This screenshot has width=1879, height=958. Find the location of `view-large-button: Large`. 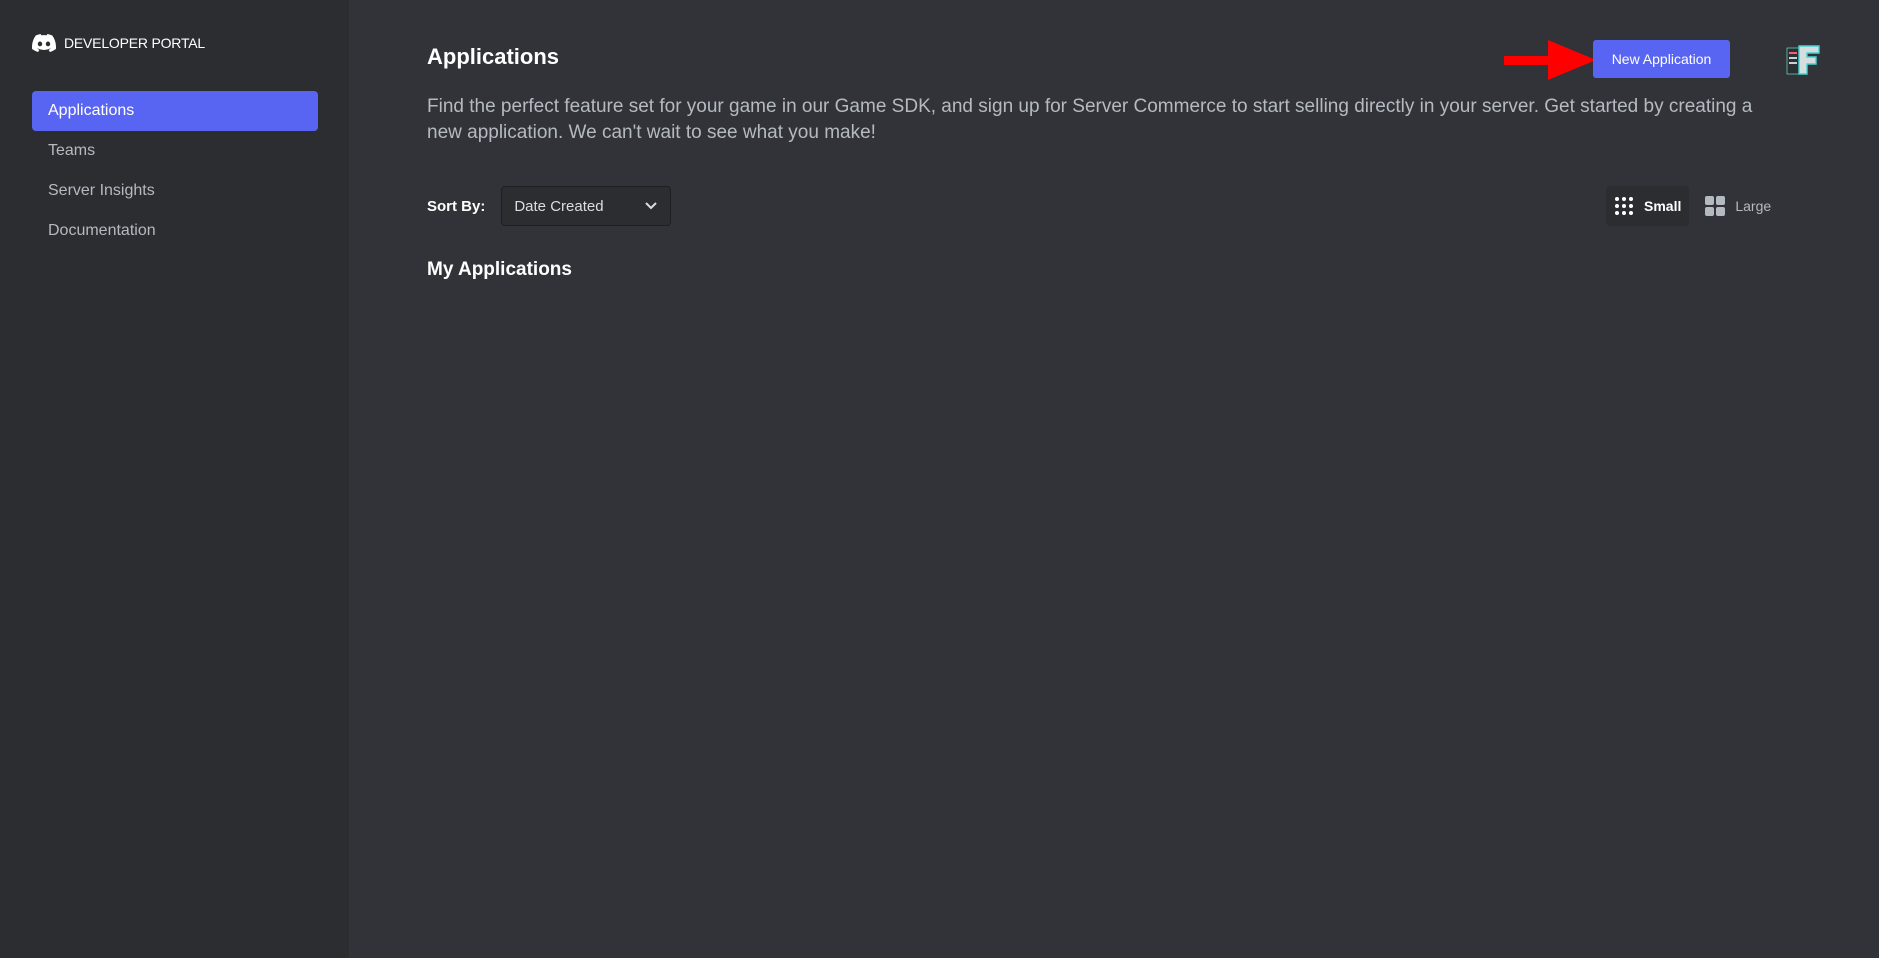

view-large-button: Large is located at coordinates (1738, 206).